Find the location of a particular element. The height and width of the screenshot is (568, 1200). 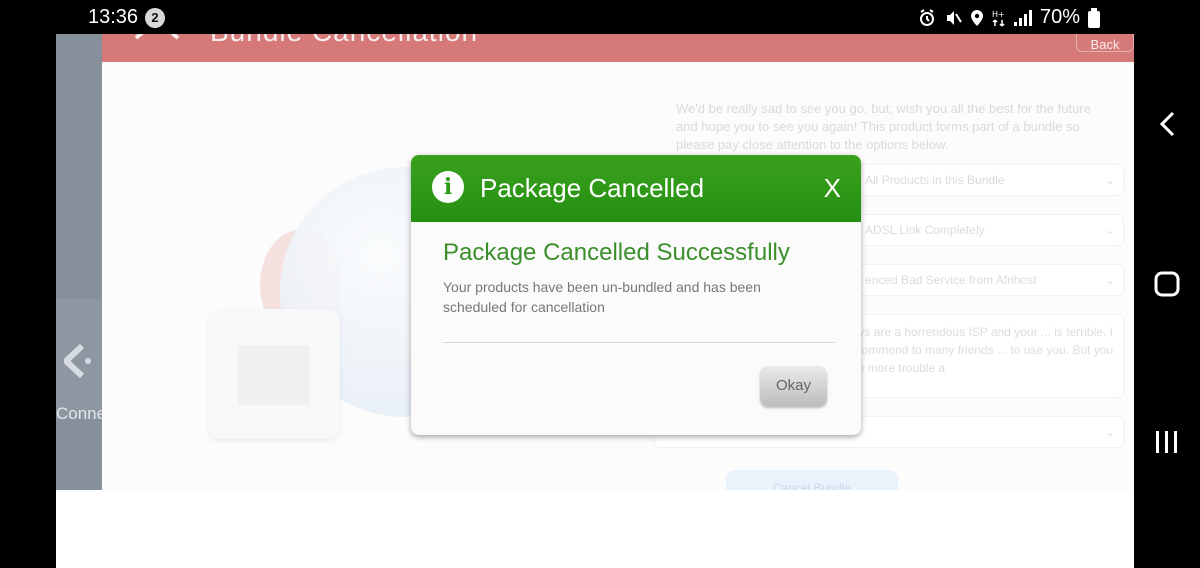

location-icon is located at coordinates (977, 18).